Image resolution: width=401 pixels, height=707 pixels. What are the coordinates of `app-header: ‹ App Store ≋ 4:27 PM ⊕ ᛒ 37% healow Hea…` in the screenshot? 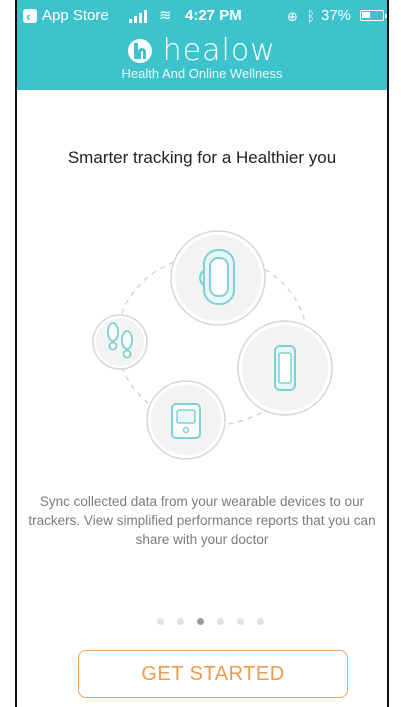 It's located at (202, 45).